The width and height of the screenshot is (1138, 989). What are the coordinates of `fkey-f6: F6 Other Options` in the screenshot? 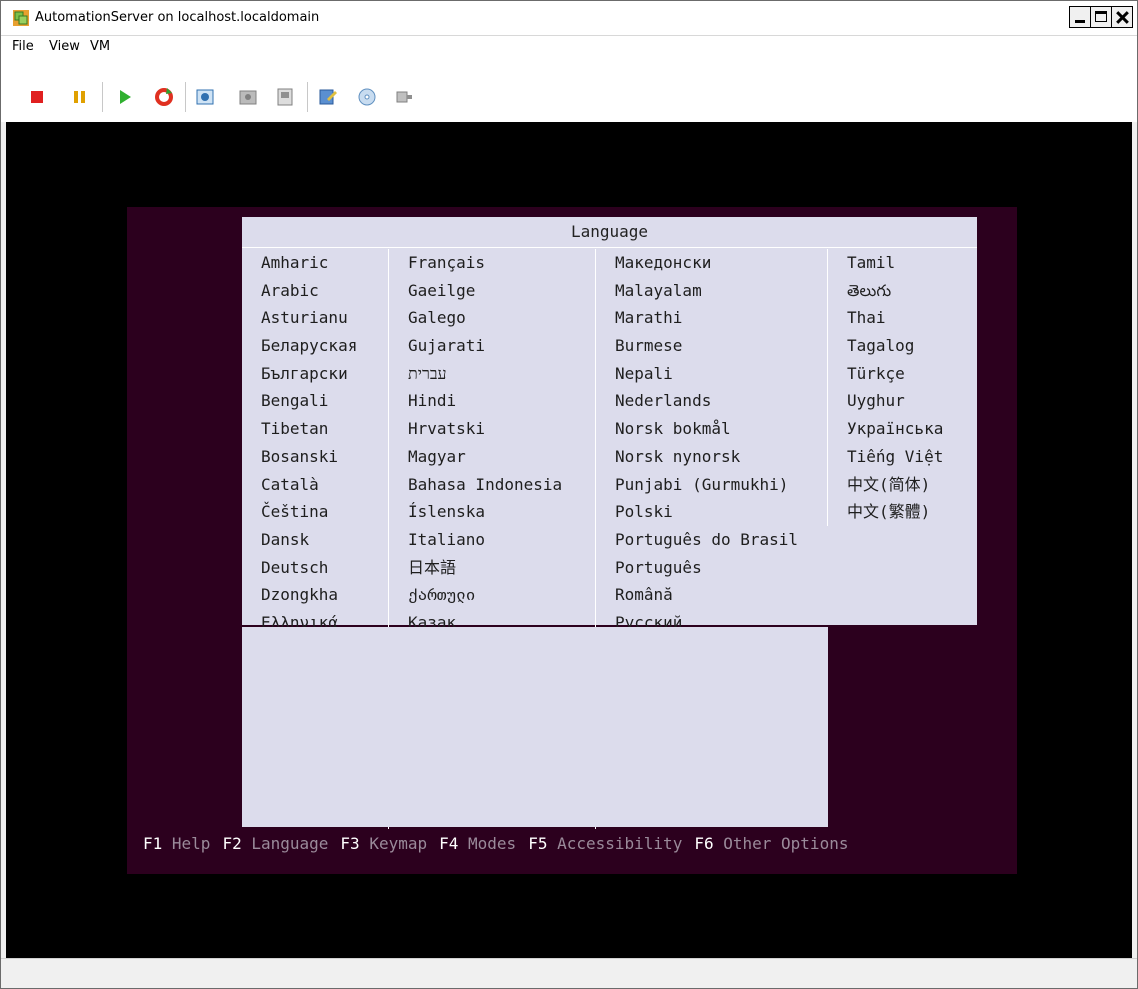 It's located at (771, 843).